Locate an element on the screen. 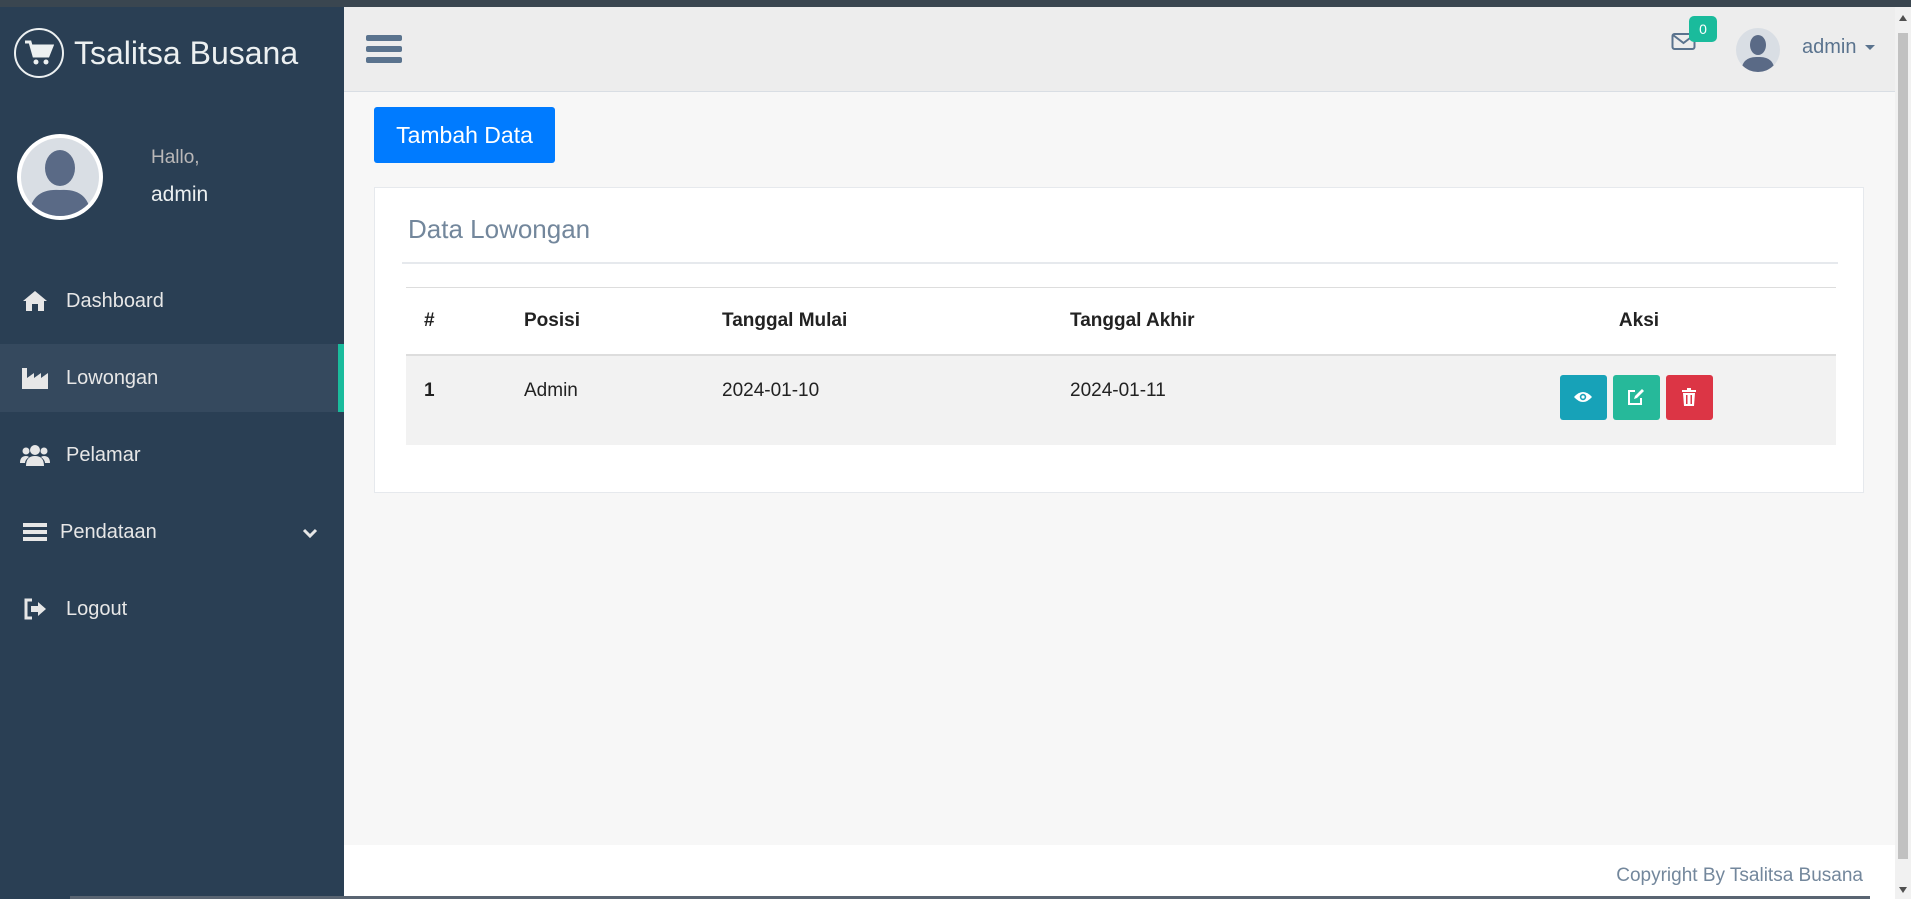 The width and height of the screenshot is (1911, 899). sign-out-icon is located at coordinates (35, 609).